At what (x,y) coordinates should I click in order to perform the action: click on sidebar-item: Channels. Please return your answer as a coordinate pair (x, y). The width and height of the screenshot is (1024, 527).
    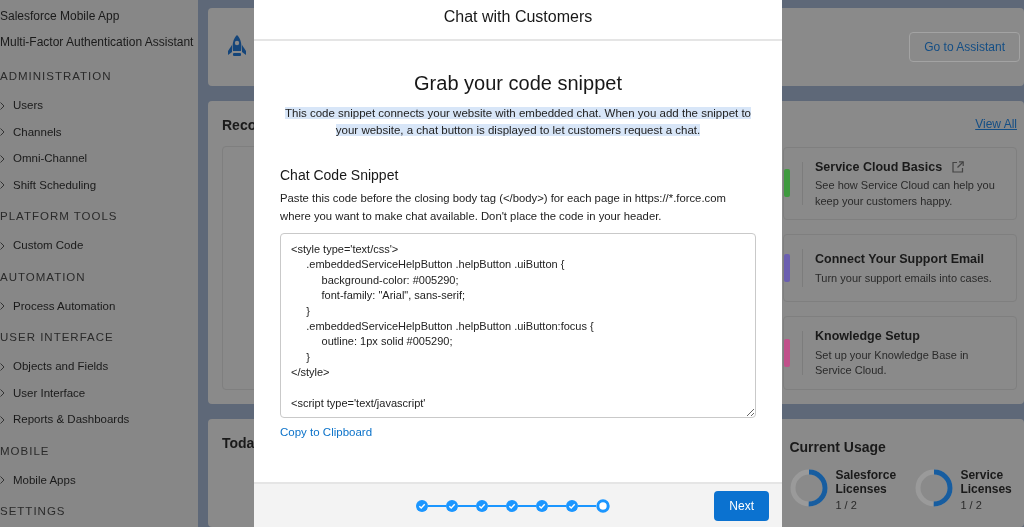
    Looking at the image, I should click on (99, 131).